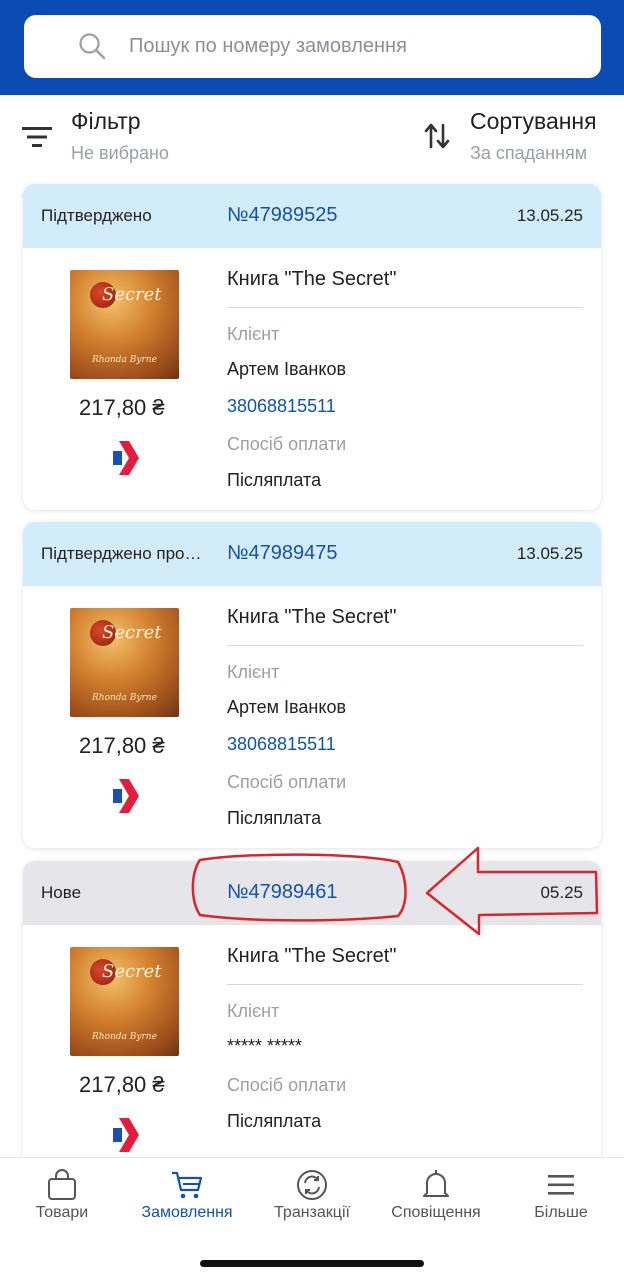 The image size is (624, 1280). I want to click on filter-label: Фільтр, so click(106, 121).